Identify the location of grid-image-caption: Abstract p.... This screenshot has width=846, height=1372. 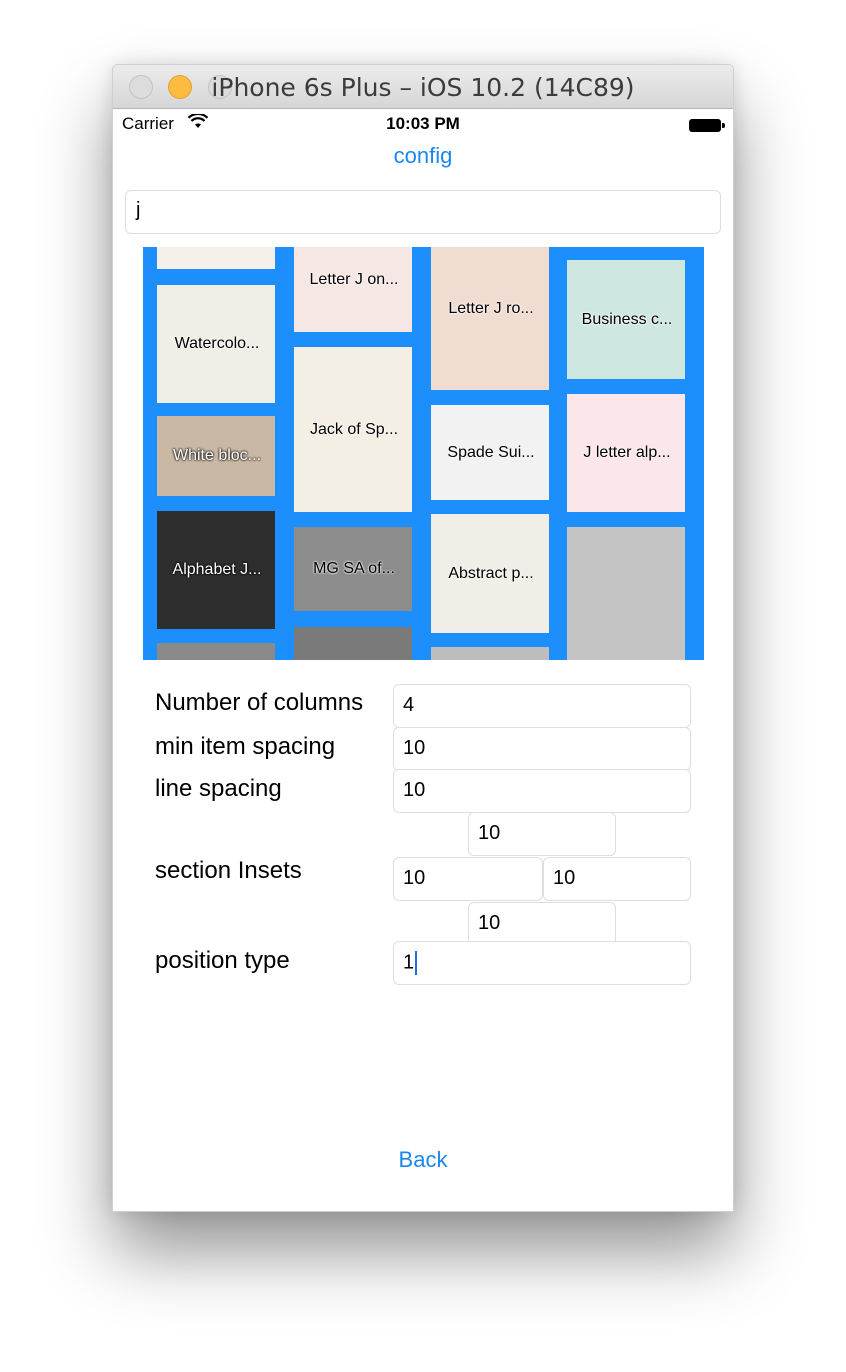
(491, 573).